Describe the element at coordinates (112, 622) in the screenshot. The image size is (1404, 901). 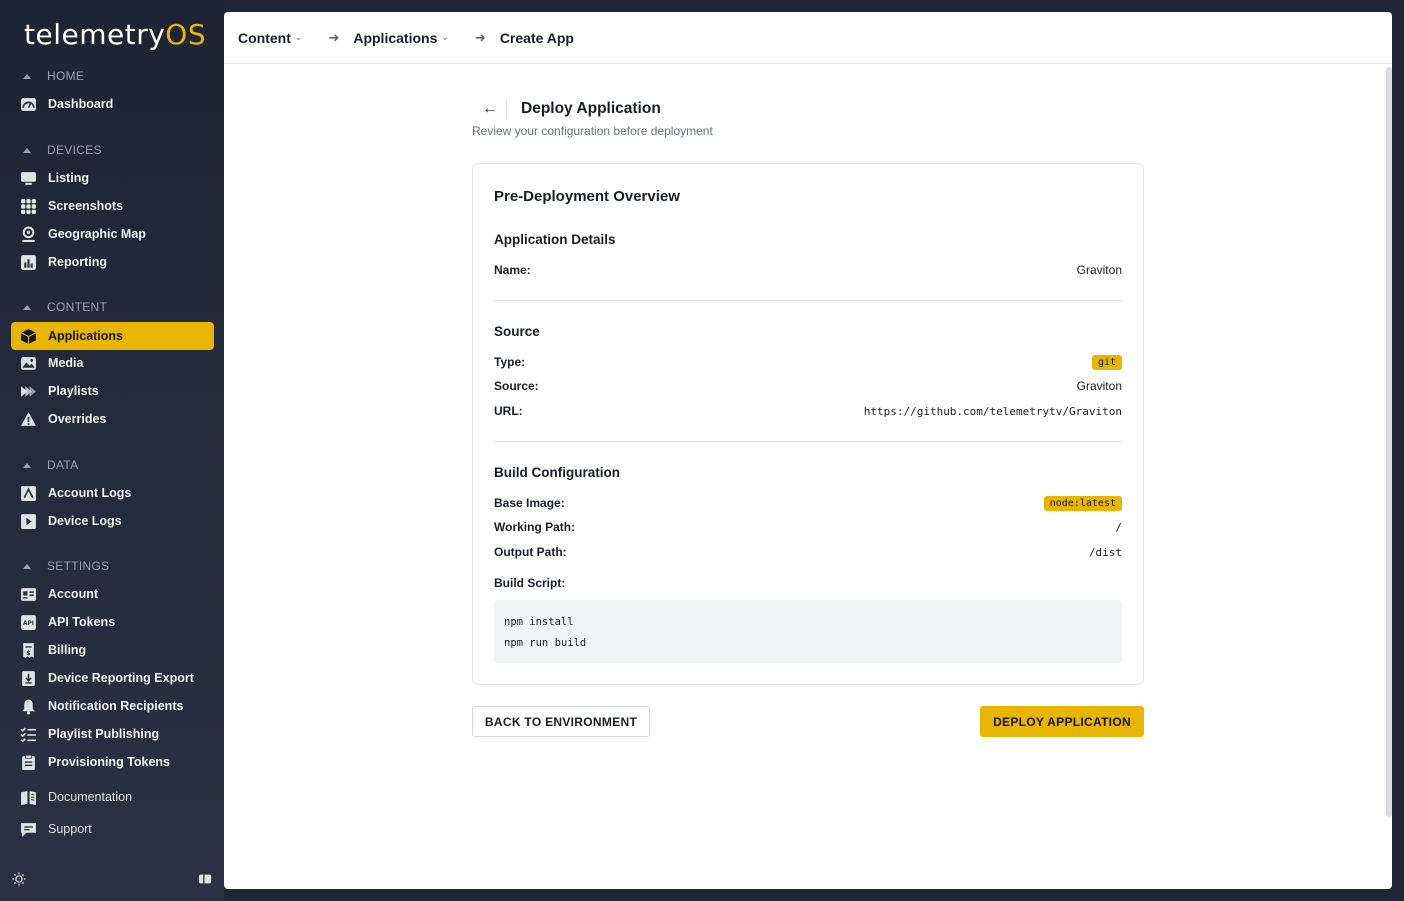
I see `sidebar-item-api-tokens: API API Tokens` at that location.